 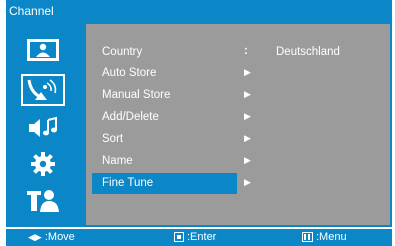 I want to click on menu-item-auto-store: Auto Store ▶, so click(x=237, y=73).